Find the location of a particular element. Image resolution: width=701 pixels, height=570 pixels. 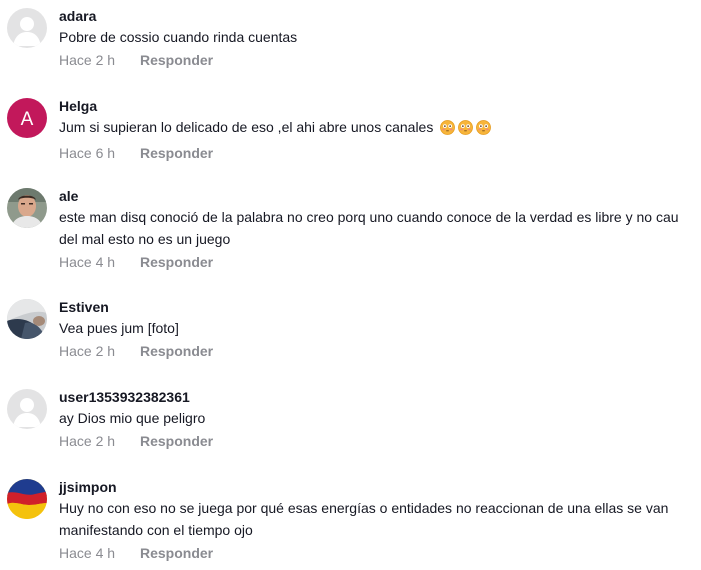

comment-username: ale is located at coordinates (380, 196).